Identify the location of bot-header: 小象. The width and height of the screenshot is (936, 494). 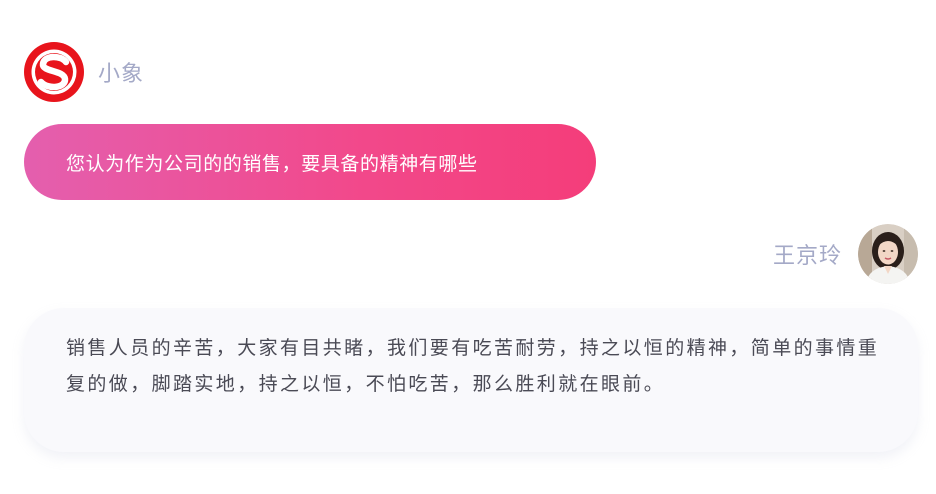
(84, 72).